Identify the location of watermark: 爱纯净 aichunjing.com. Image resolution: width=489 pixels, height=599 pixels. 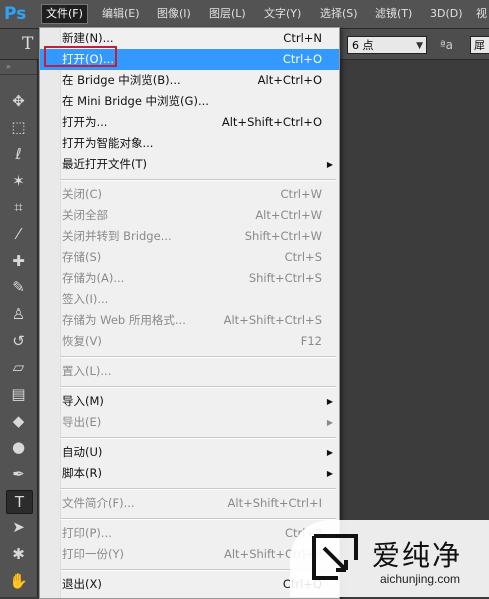
(389, 558).